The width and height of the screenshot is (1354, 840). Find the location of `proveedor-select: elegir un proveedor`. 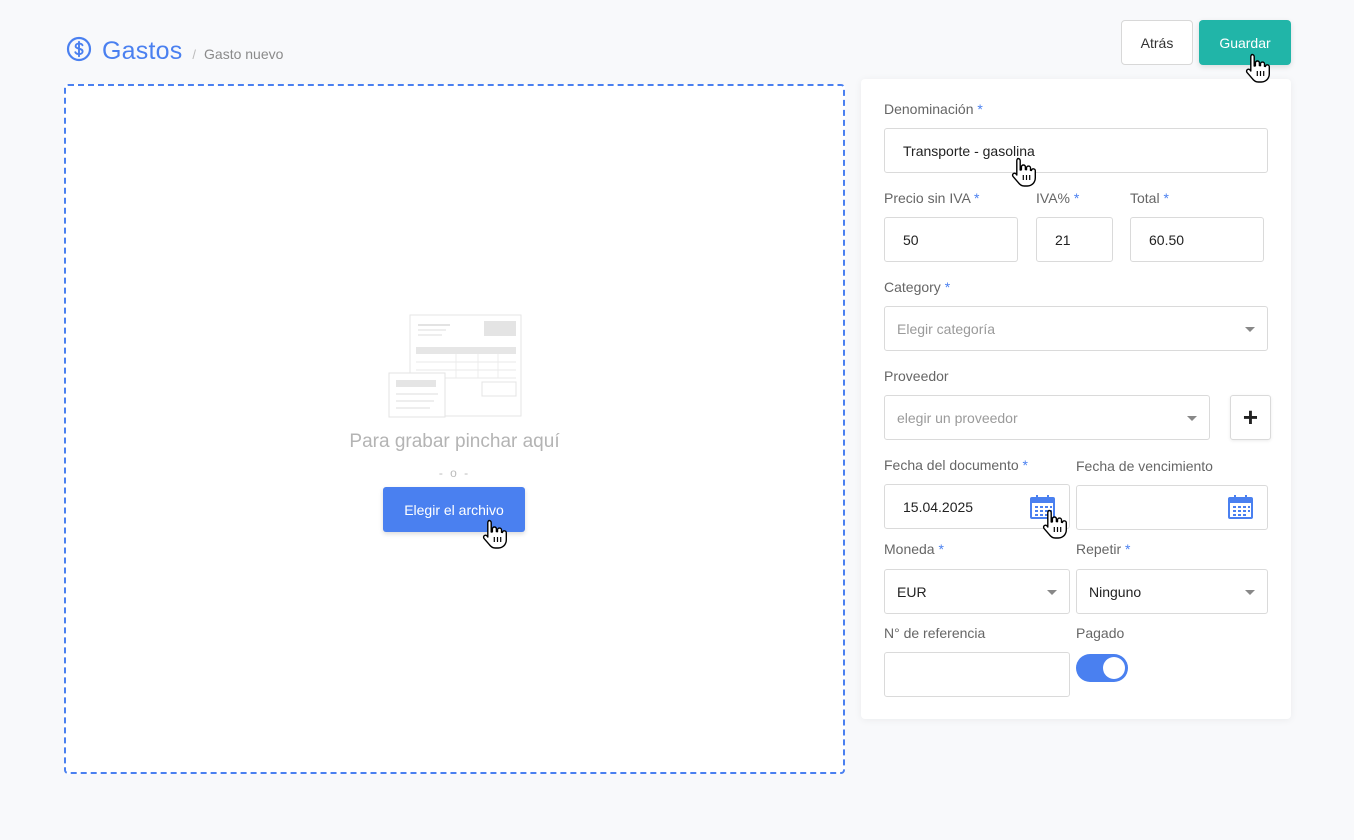

proveedor-select: elegir un proveedor is located at coordinates (1047, 417).